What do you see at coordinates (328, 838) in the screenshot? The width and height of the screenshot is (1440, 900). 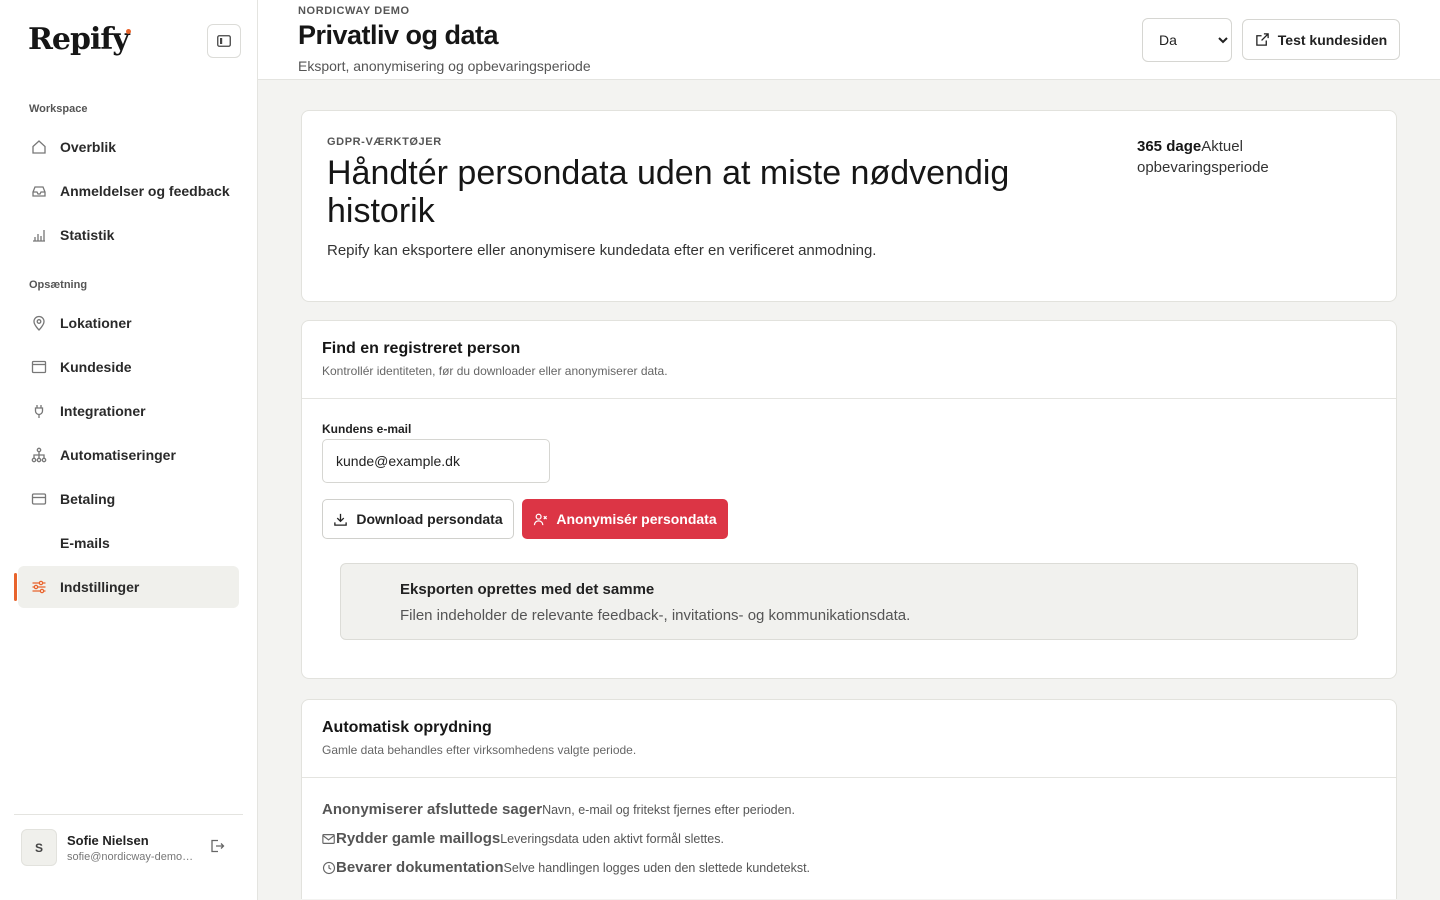 I see `mail-icon` at bounding box center [328, 838].